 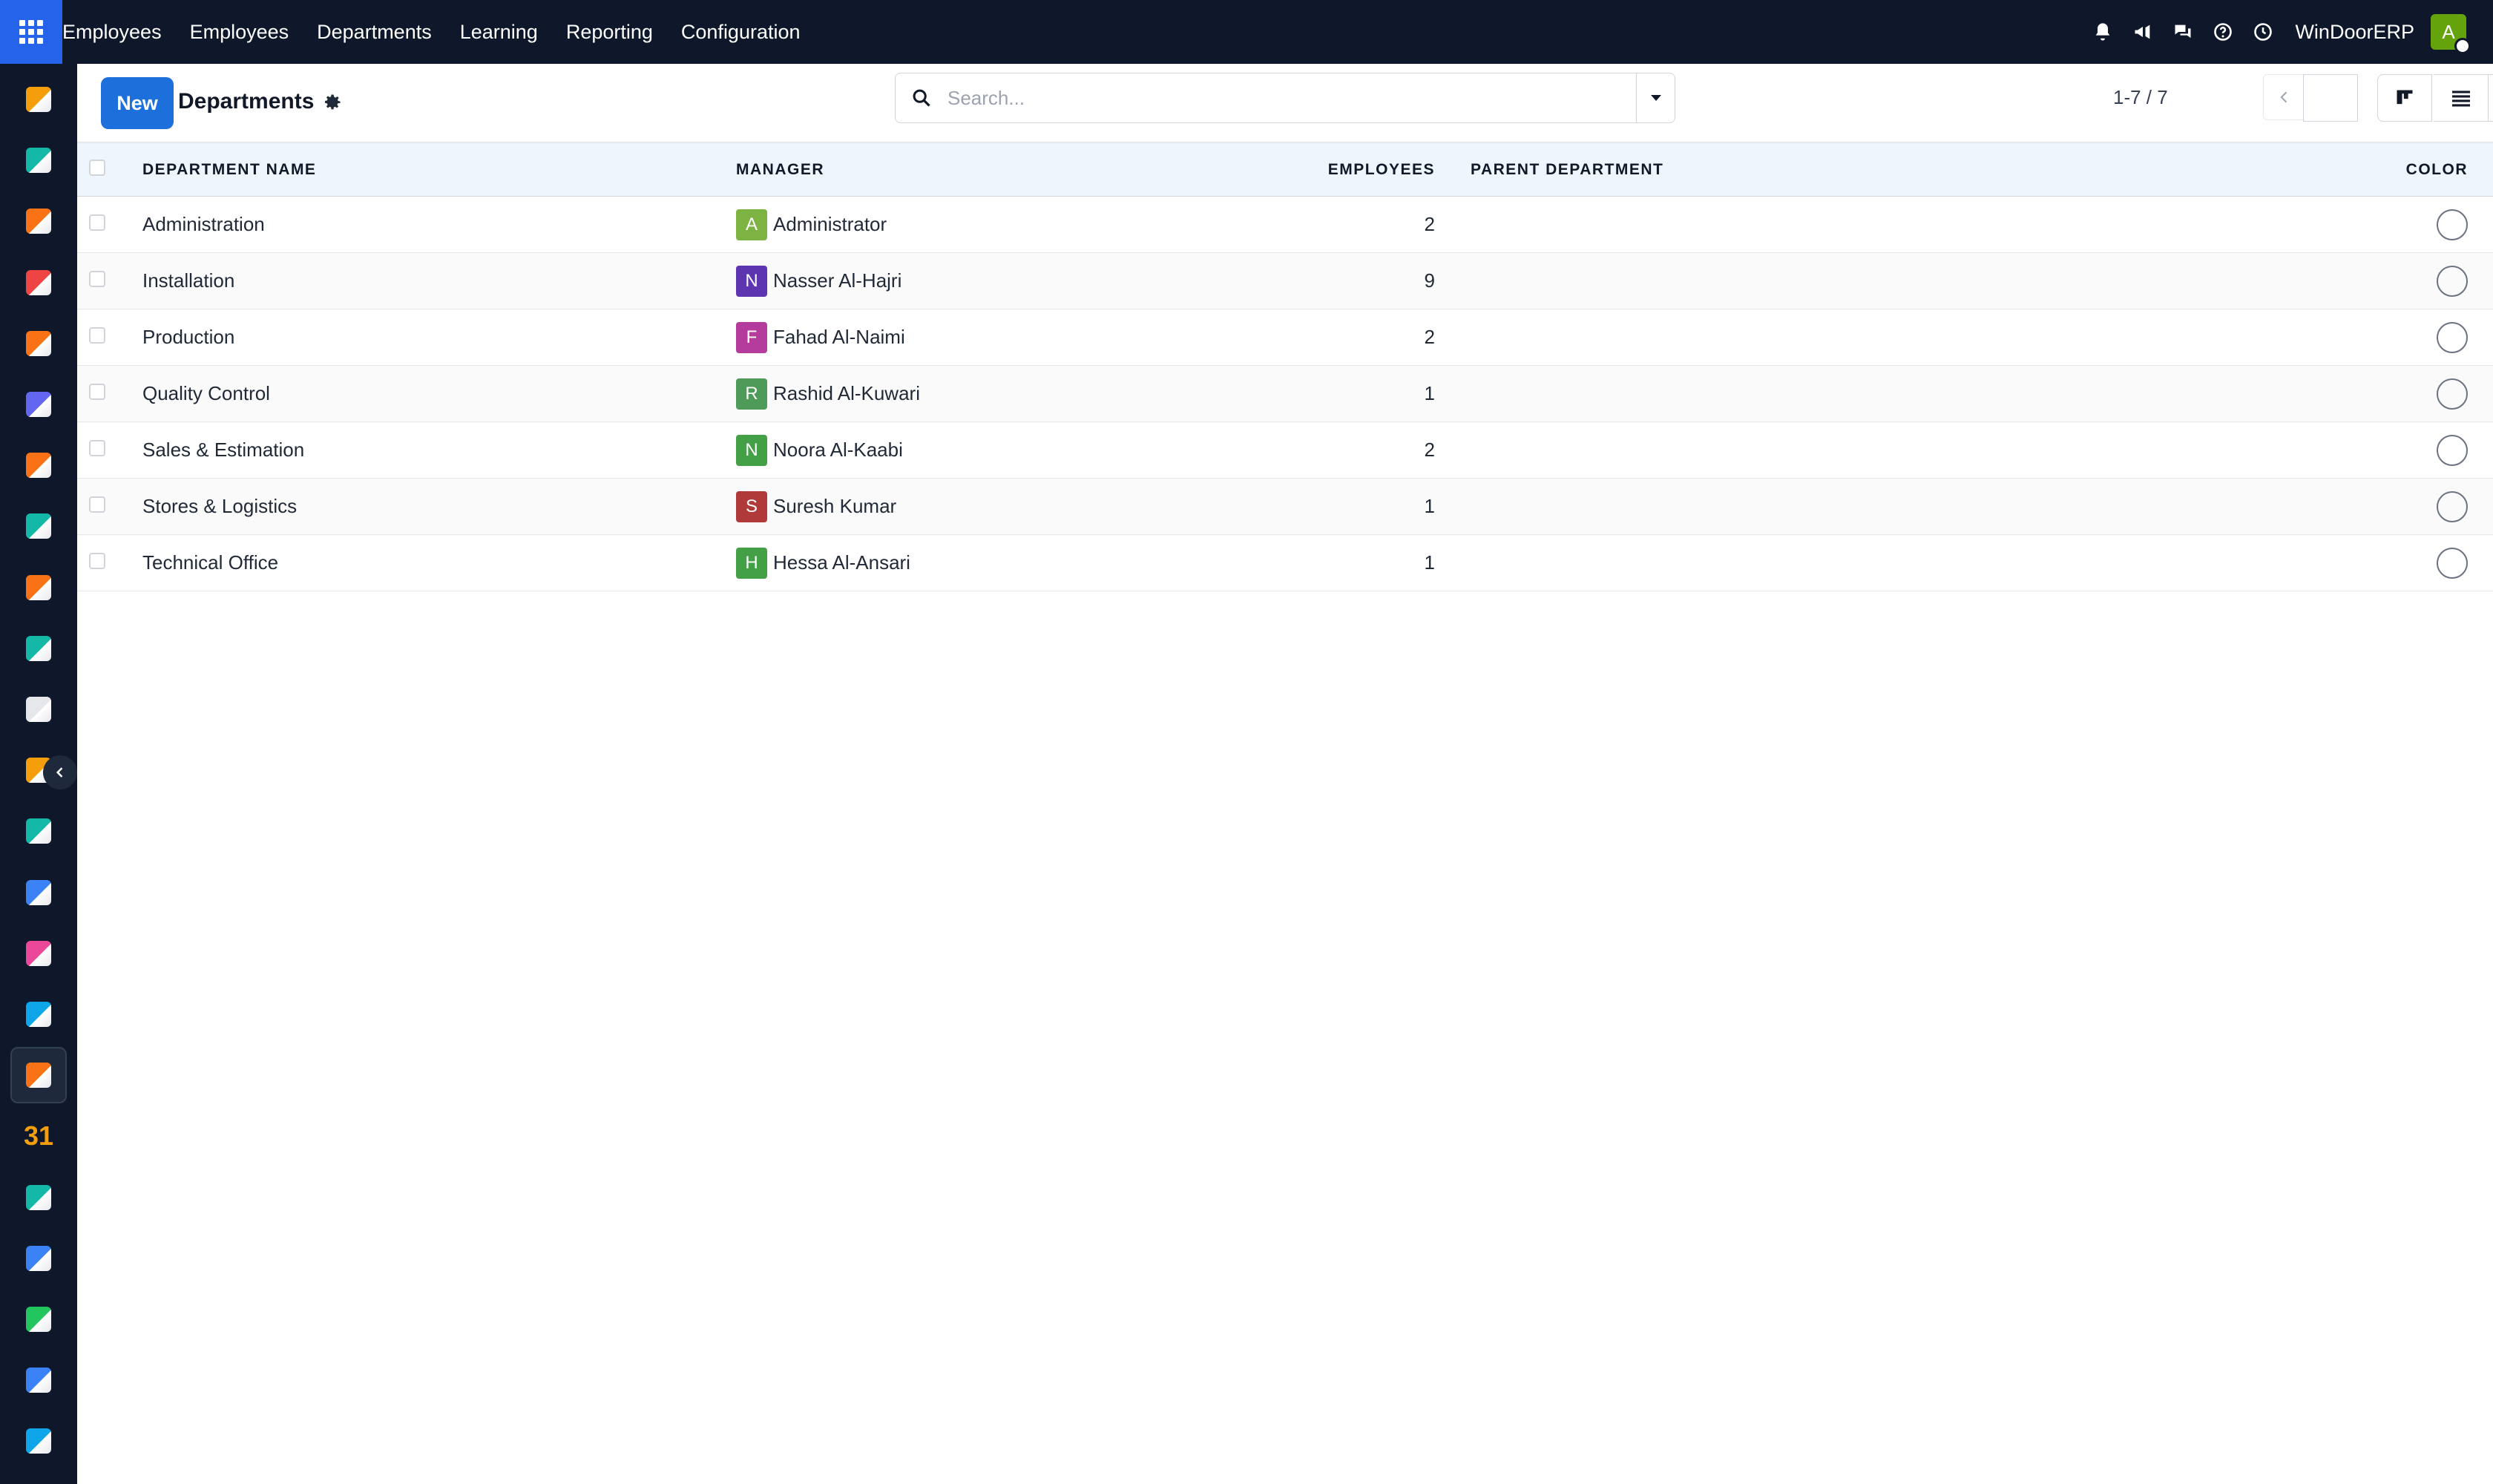 What do you see at coordinates (38, 526) in the screenshot?
I see `sidebar-app-check` at bounding box center [38, 526].